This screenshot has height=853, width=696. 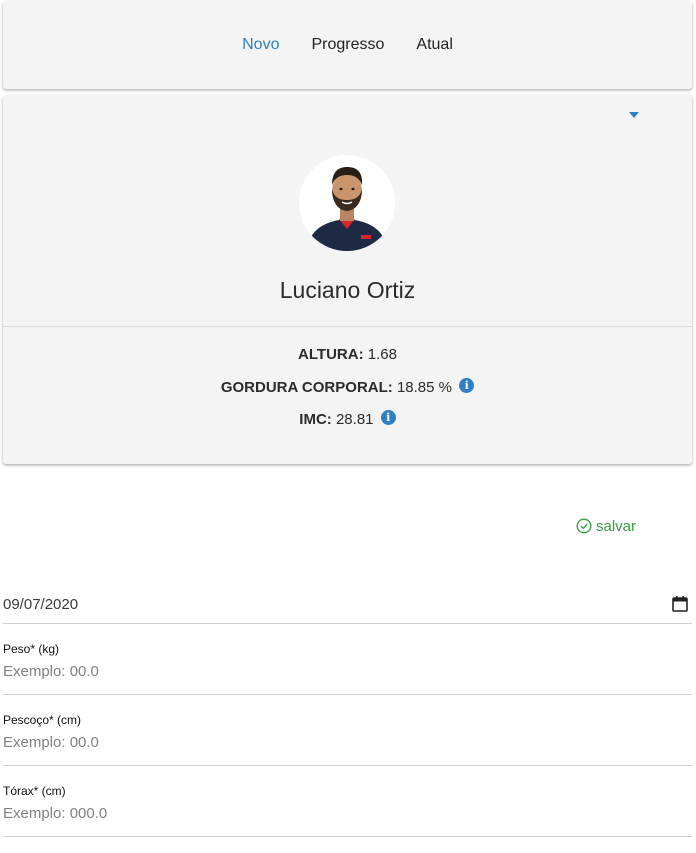 I want to click on calendar-icon, so click(x=680, y=604).